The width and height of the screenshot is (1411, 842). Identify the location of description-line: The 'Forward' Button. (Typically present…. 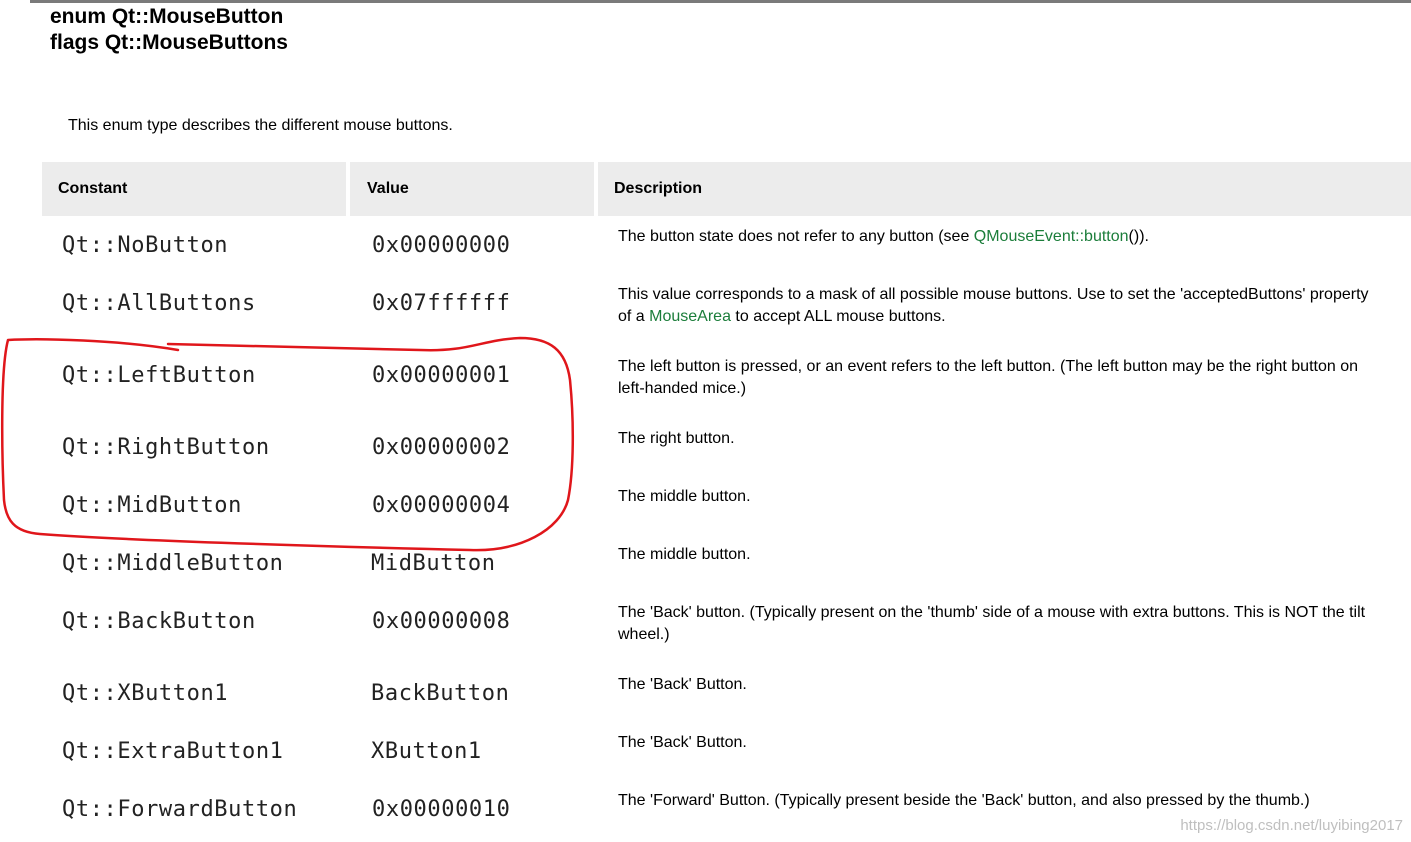
(1014, 801).